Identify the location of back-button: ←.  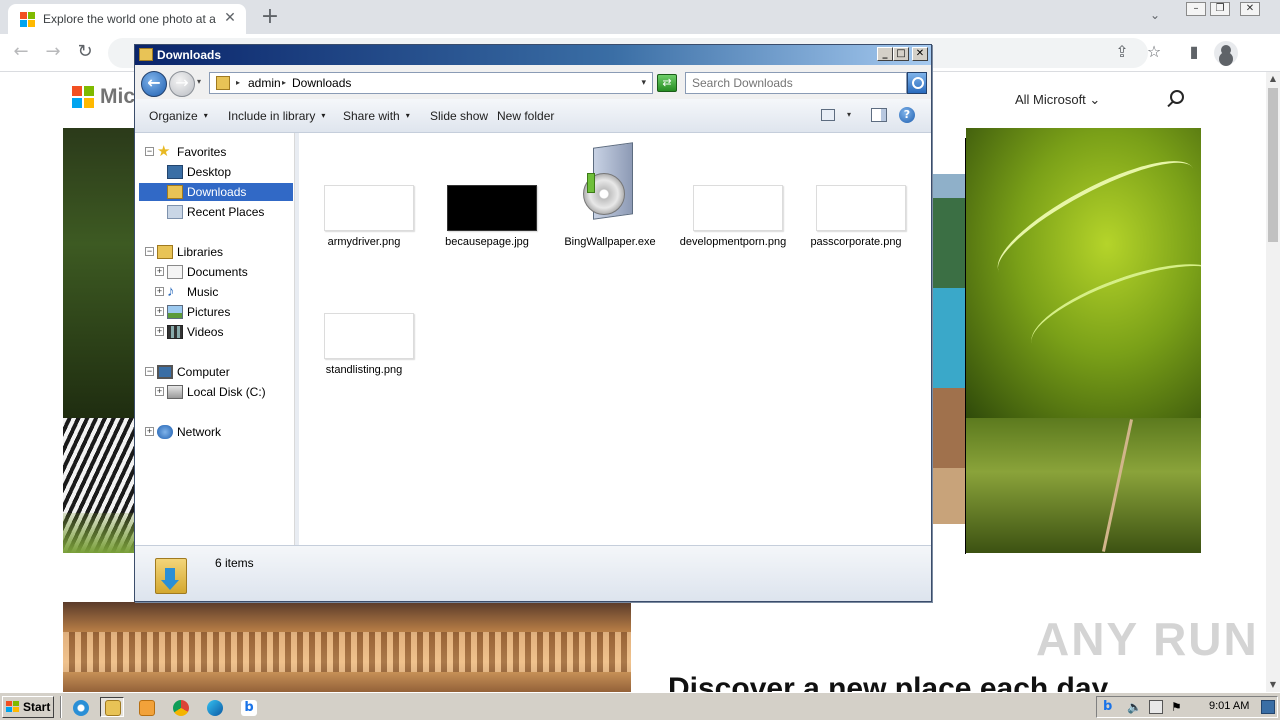
(21, 52).